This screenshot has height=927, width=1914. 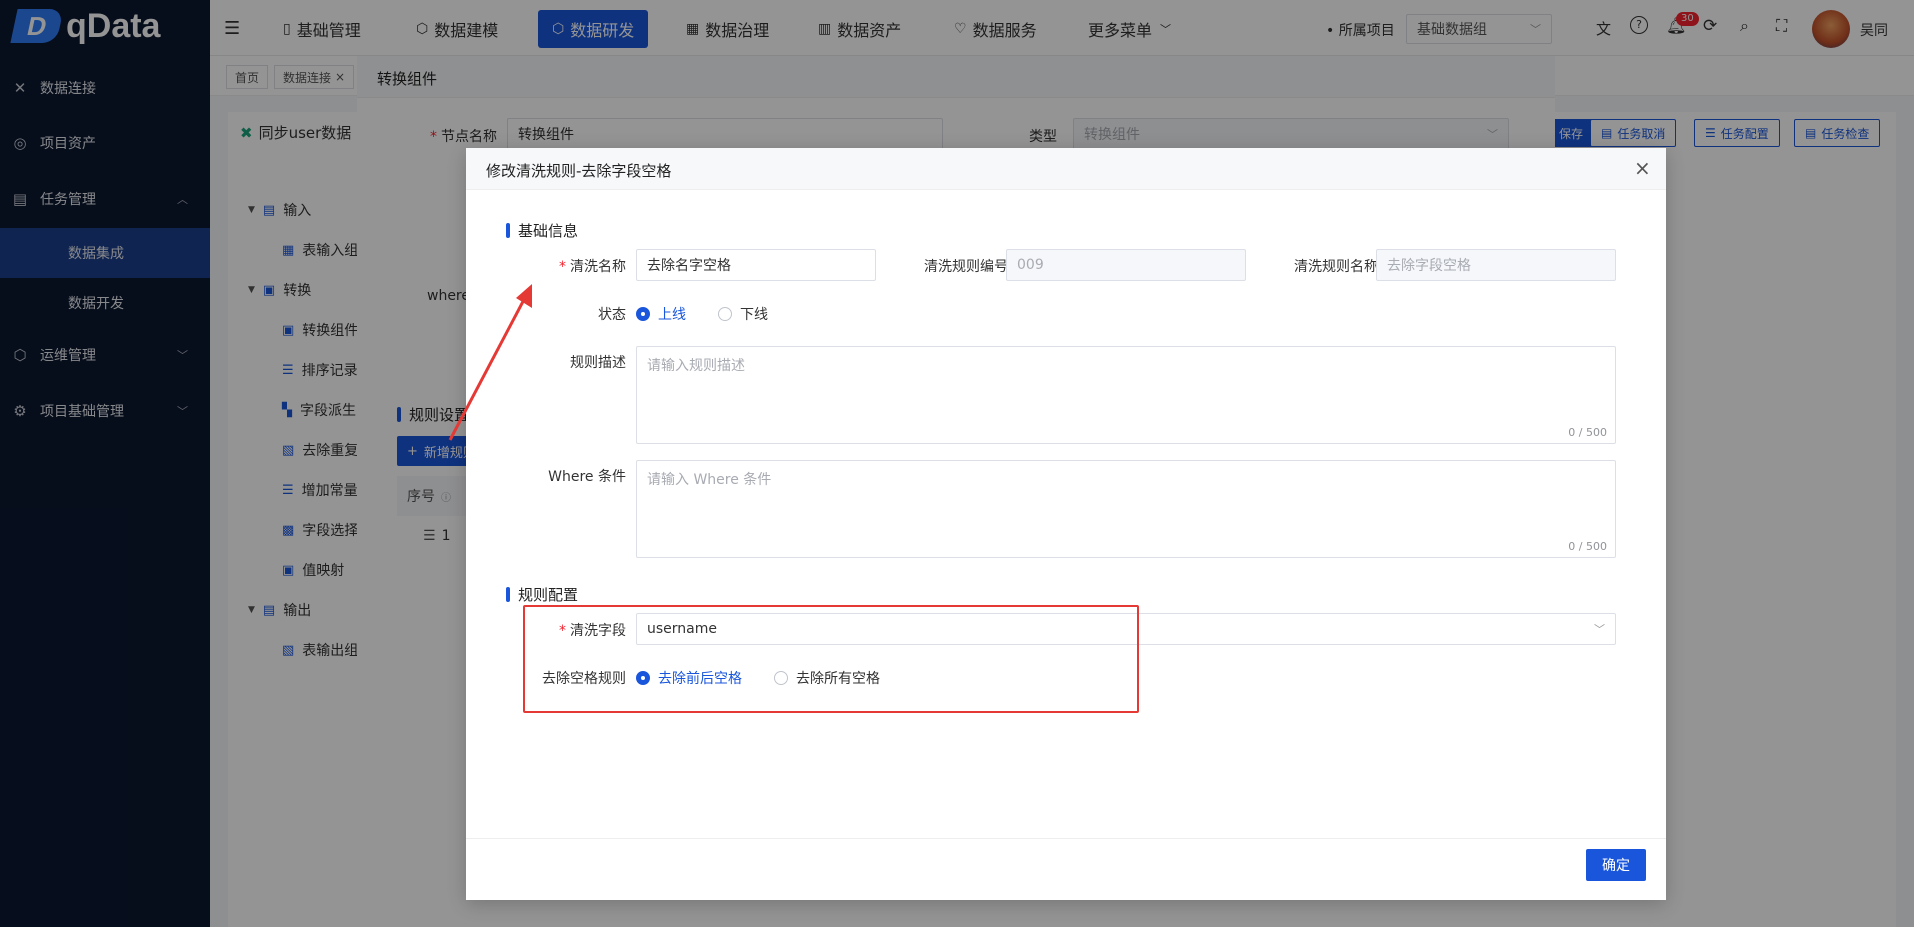 I want to click on rule-config-section-title: 规则配置, so click(x=542, y=594).